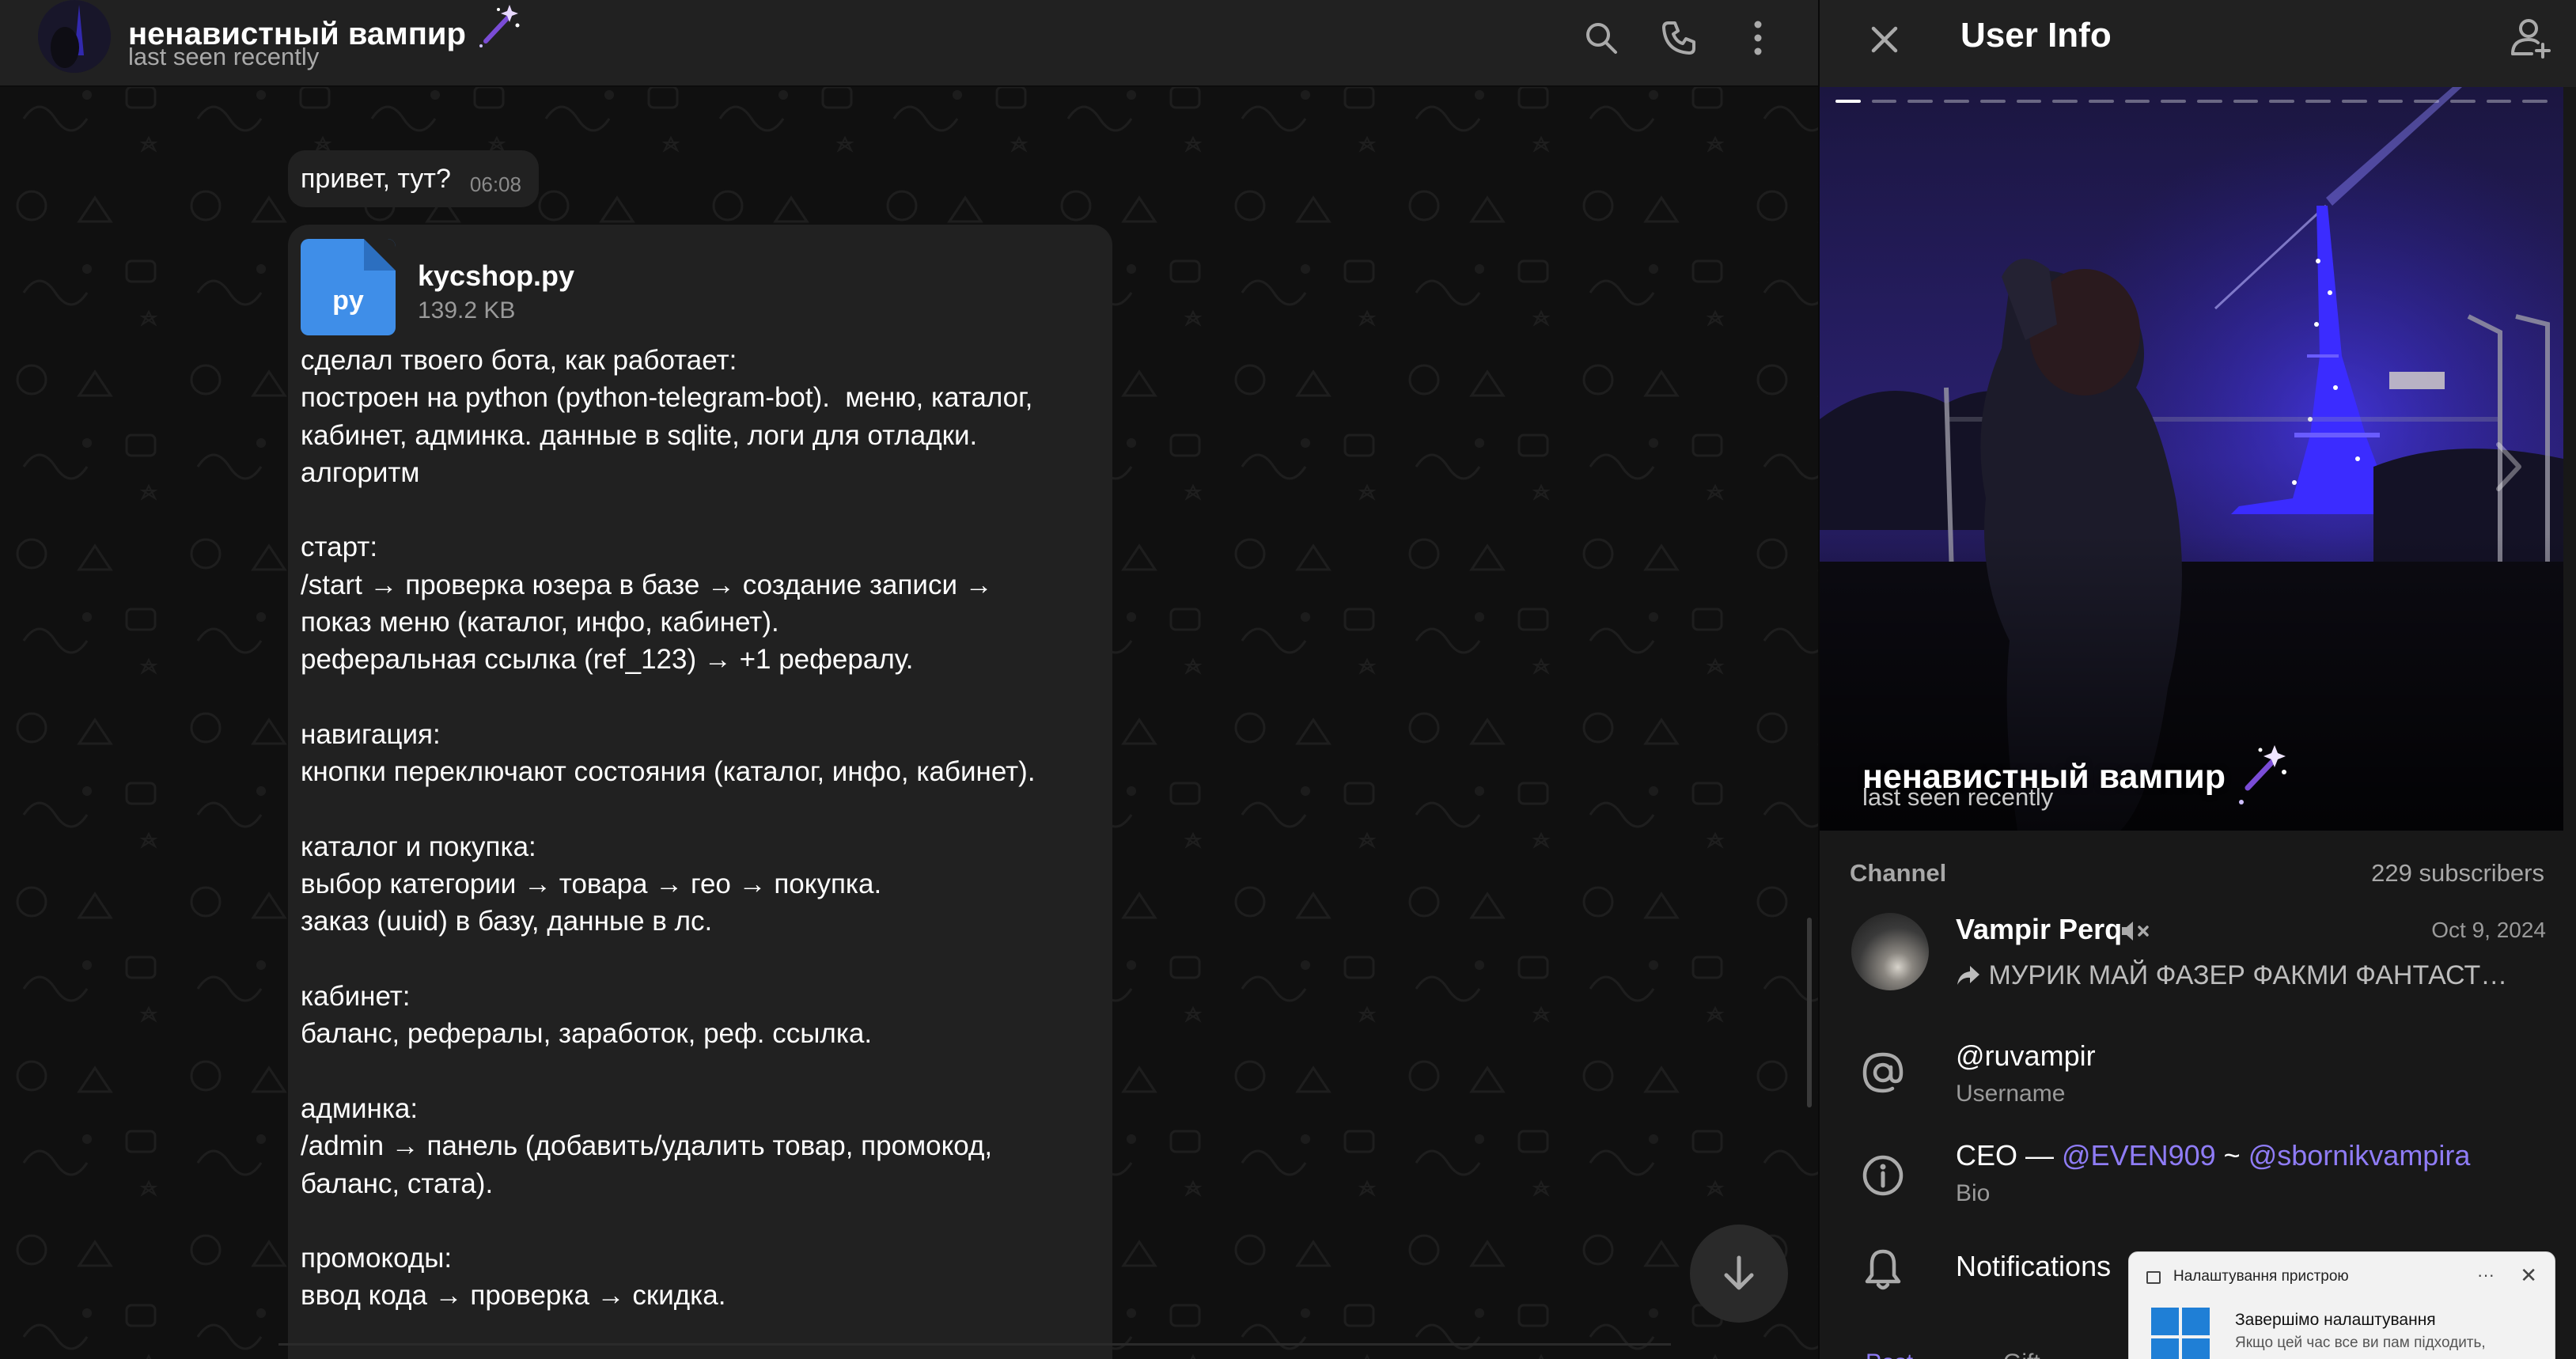  Describe the element at coordinates (1968, 975) in the screenshot. I see `forward-icon` at that location.